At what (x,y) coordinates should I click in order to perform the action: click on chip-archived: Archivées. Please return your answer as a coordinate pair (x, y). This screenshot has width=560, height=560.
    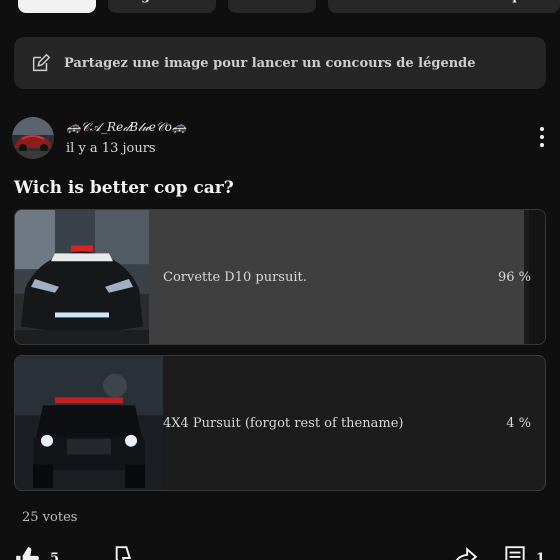
    Looking at the image, I should click on (272, 6).